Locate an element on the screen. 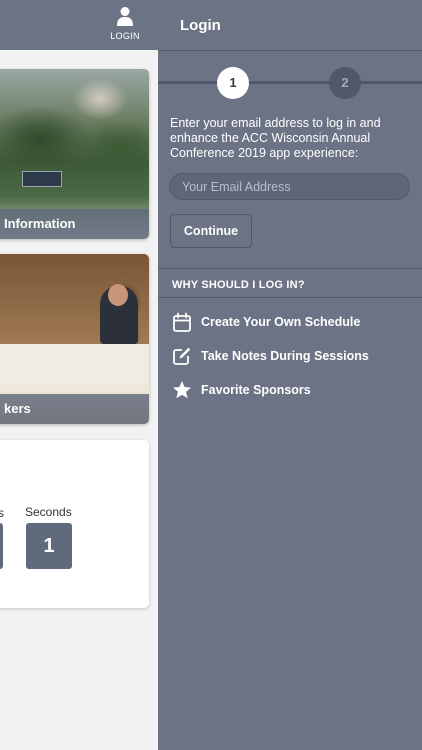 This screenshot has width=422, height=750. login-button-label: LOGIN is located at coordinates (125, 36).